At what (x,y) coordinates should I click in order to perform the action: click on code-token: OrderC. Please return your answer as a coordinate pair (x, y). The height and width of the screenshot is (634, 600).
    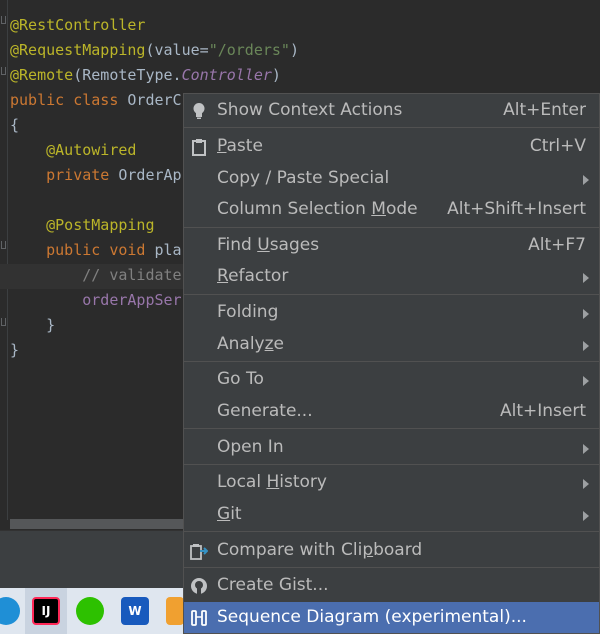
    Looking at the image, I should click on (154, 100).